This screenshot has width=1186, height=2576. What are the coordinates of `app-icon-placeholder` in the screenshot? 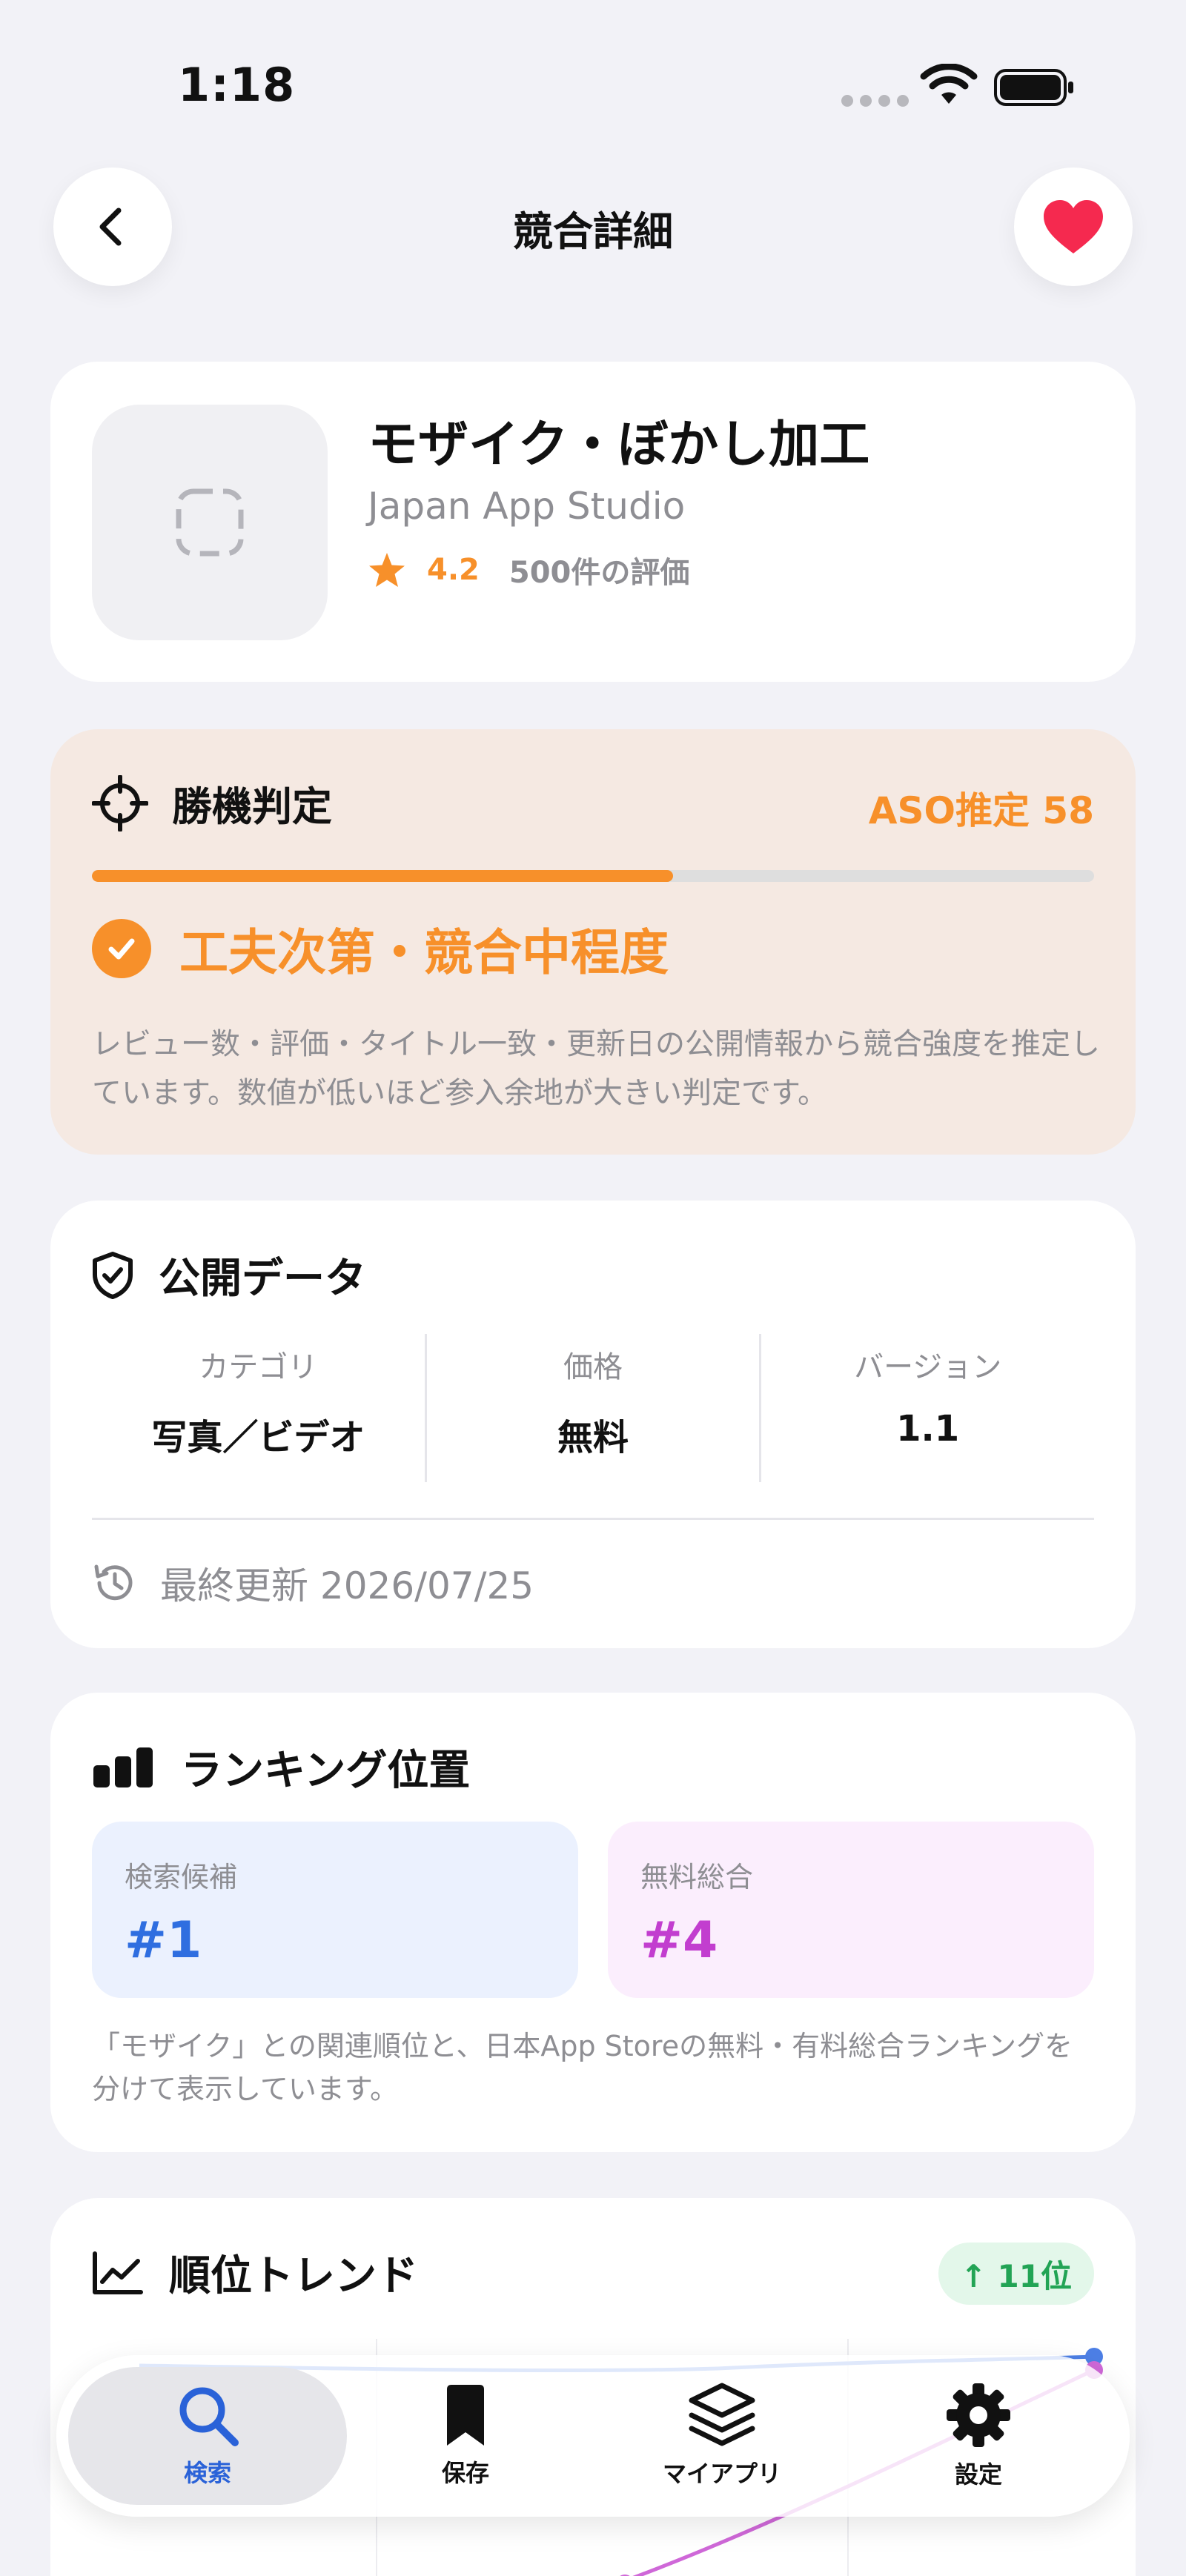 It's located at (210, 522).